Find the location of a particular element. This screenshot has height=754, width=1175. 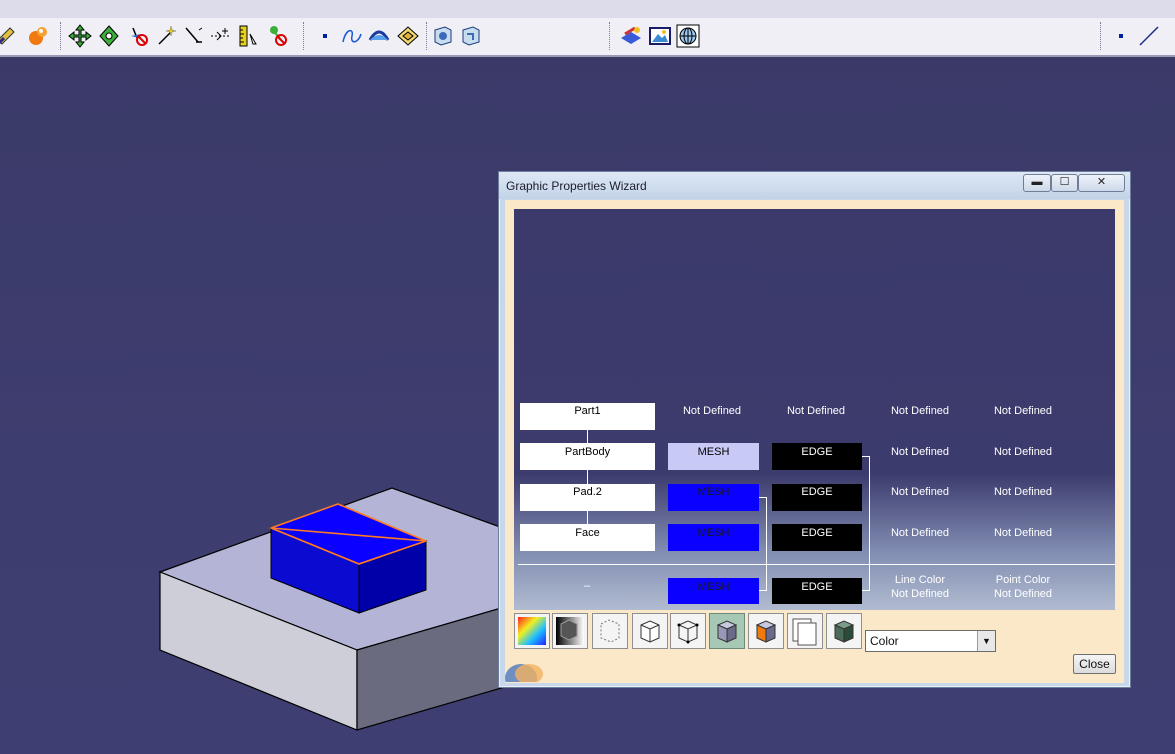

maximize-button: ☐ is located at coordinates (1064, 183).